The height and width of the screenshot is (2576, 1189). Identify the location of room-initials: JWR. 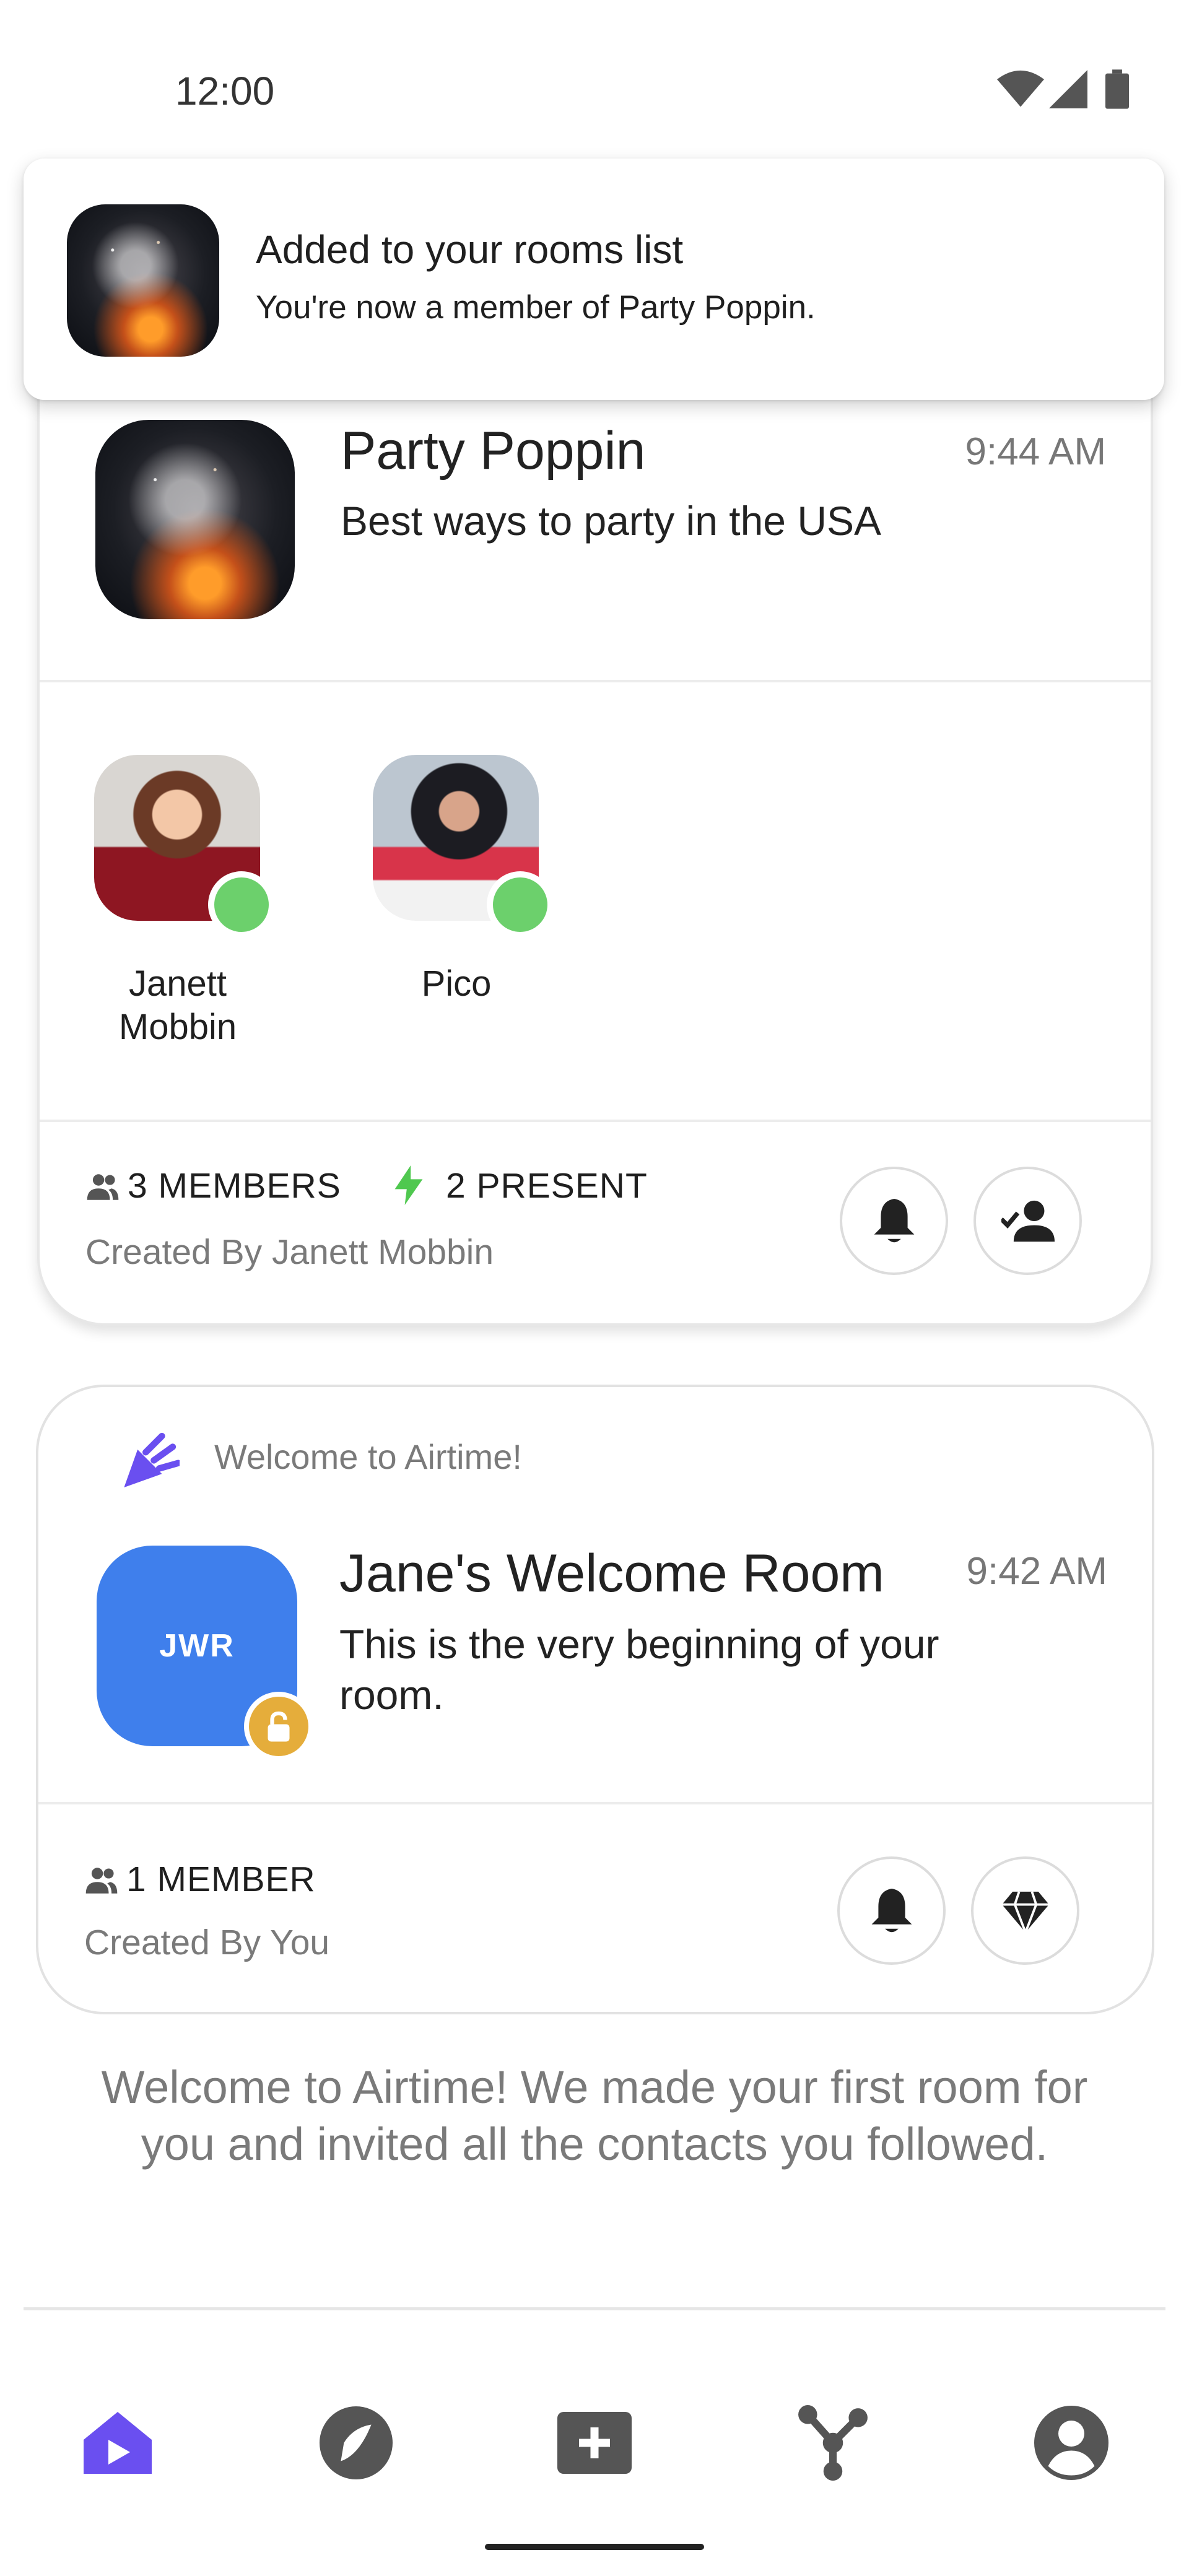
(197, 1646).